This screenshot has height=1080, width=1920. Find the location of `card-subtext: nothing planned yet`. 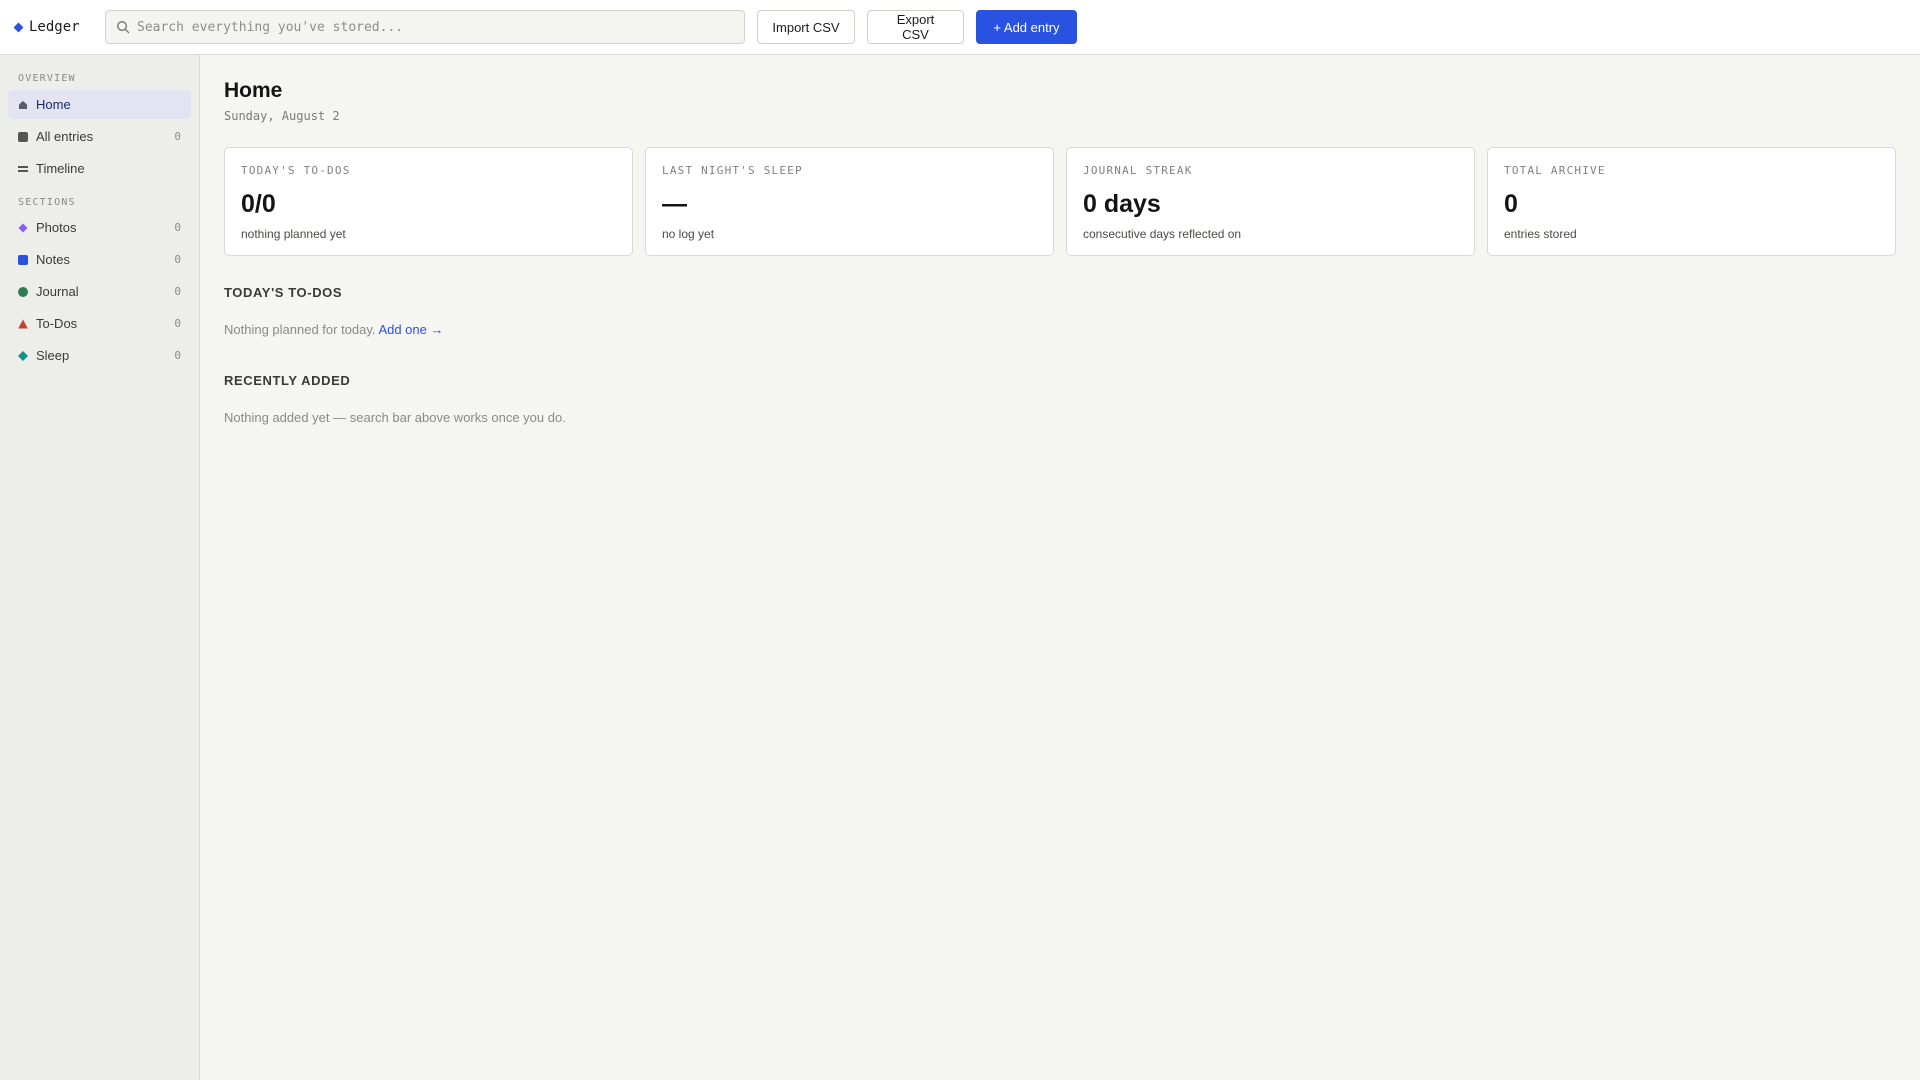

card-subtext: nothing planned yet is located at coordinates (293, 234).